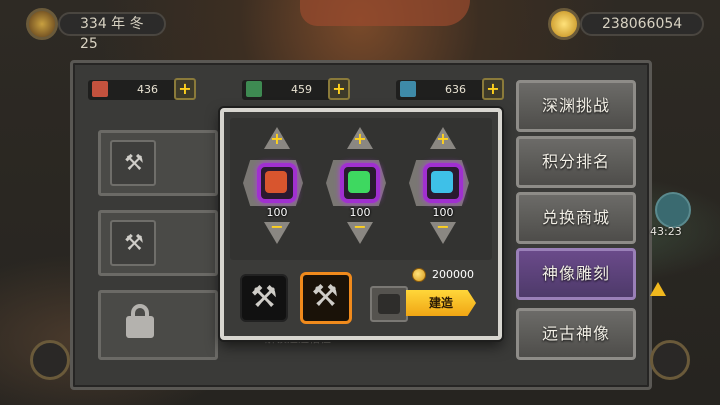  I want to click on add-green-resource-button: +, so click(339, 89).